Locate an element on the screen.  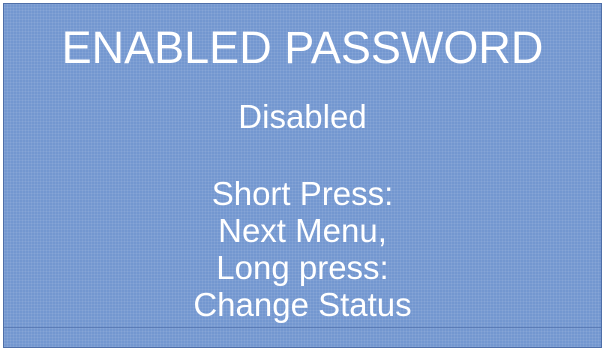
instruction-long-press-label: Long press: is located at coordinates (302, 267).